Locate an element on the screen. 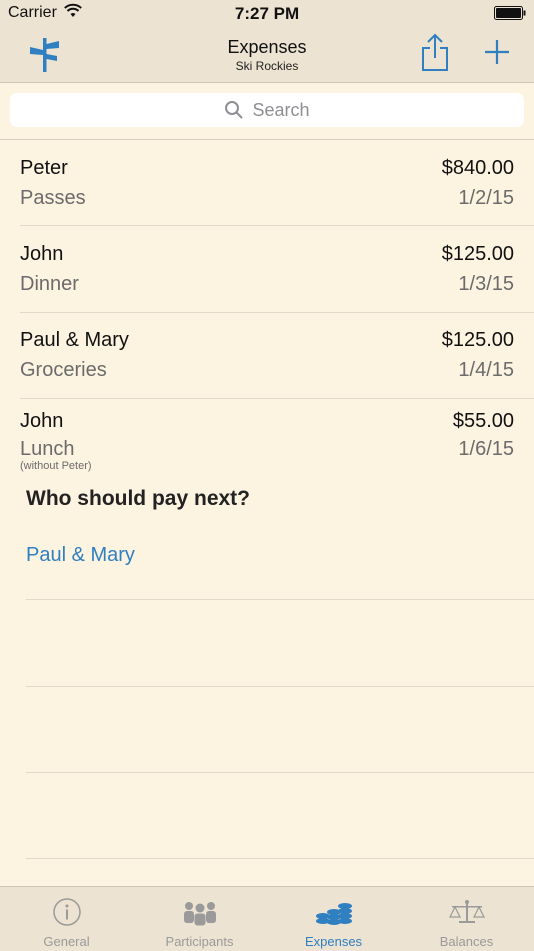 This screenshot has width=534, height=951. info-icon is located at coordinates (66, 912).